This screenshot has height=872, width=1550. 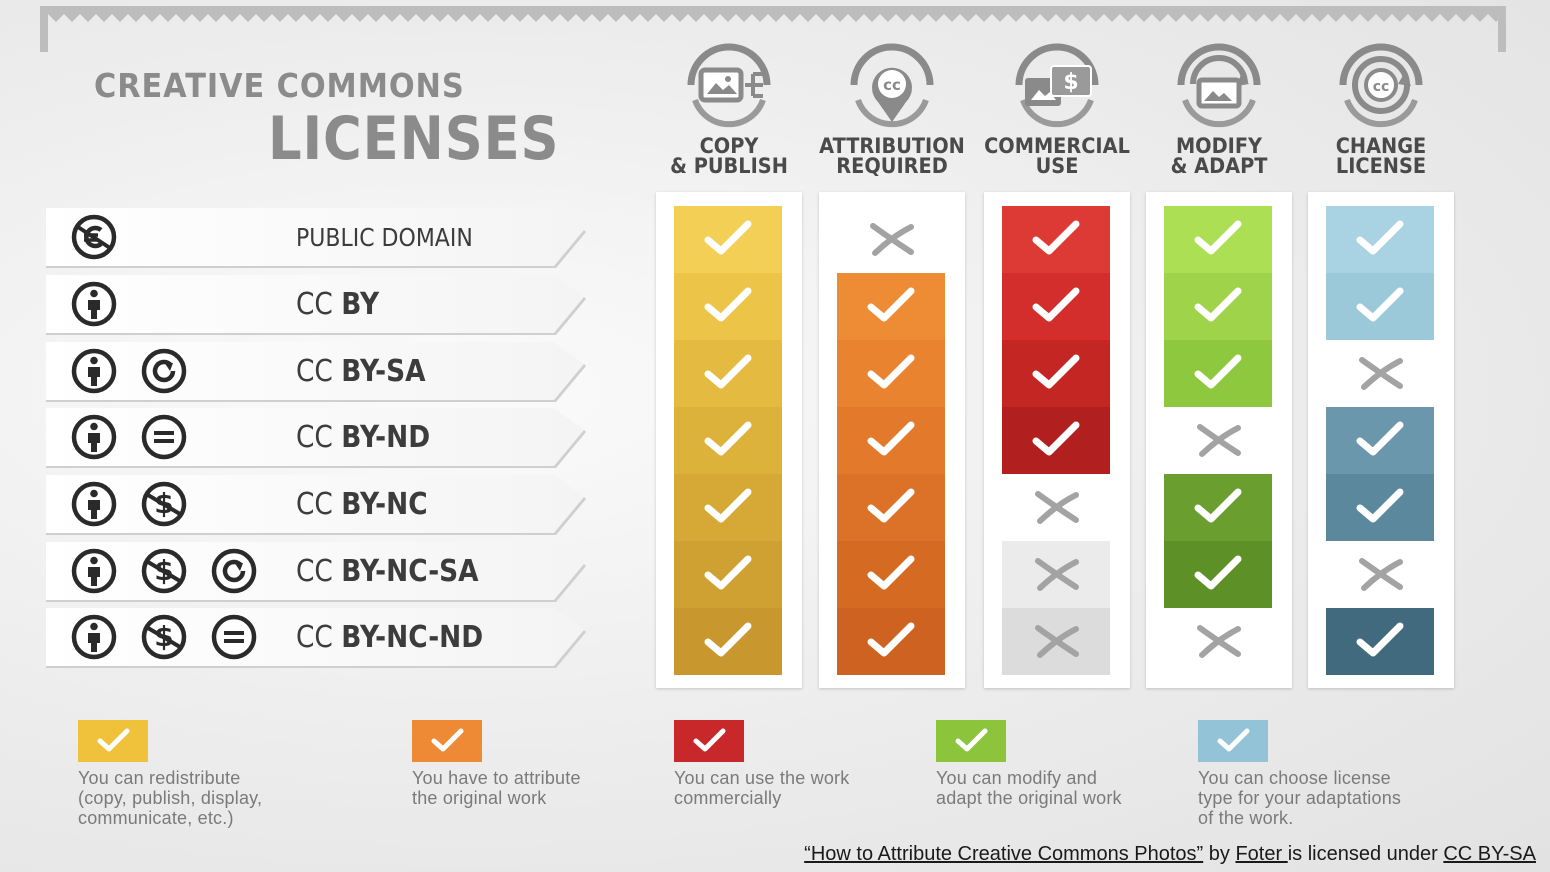 I want to click on column-label: COMMERCIAL USE, so click(x=1057, y=156).